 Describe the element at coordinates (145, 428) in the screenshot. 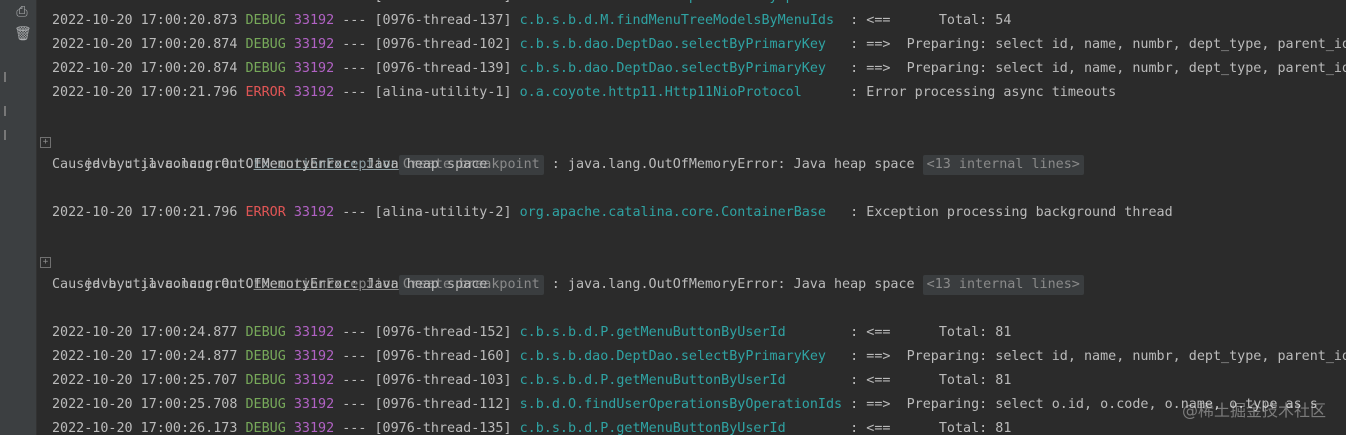

I see `log-timestamp: 2022-10-20 17:00:26.173` at that location.